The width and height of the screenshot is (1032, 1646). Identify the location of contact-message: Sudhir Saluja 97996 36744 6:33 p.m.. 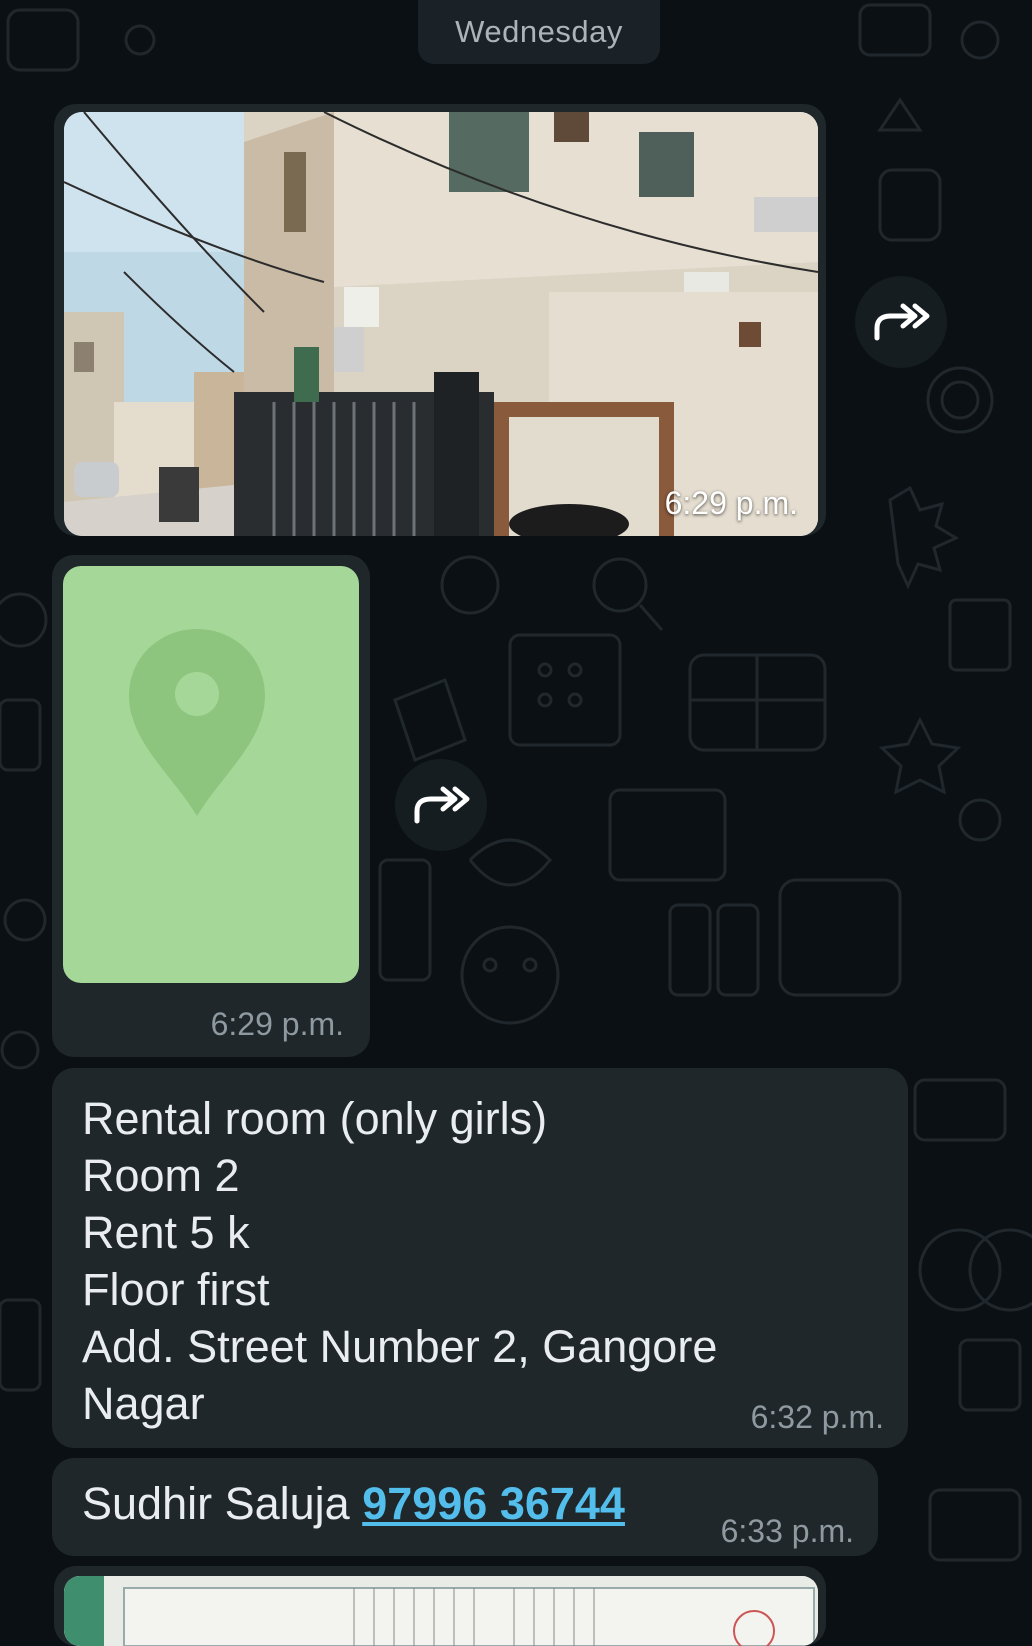
(465, 1507).